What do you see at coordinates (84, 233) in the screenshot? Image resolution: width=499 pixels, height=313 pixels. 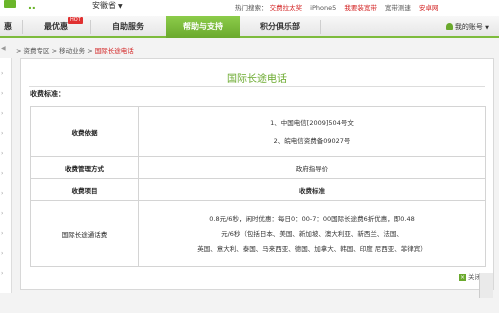 I see `row-head-intl-call: 国际长途通话费` at bounding box center [84, 233].